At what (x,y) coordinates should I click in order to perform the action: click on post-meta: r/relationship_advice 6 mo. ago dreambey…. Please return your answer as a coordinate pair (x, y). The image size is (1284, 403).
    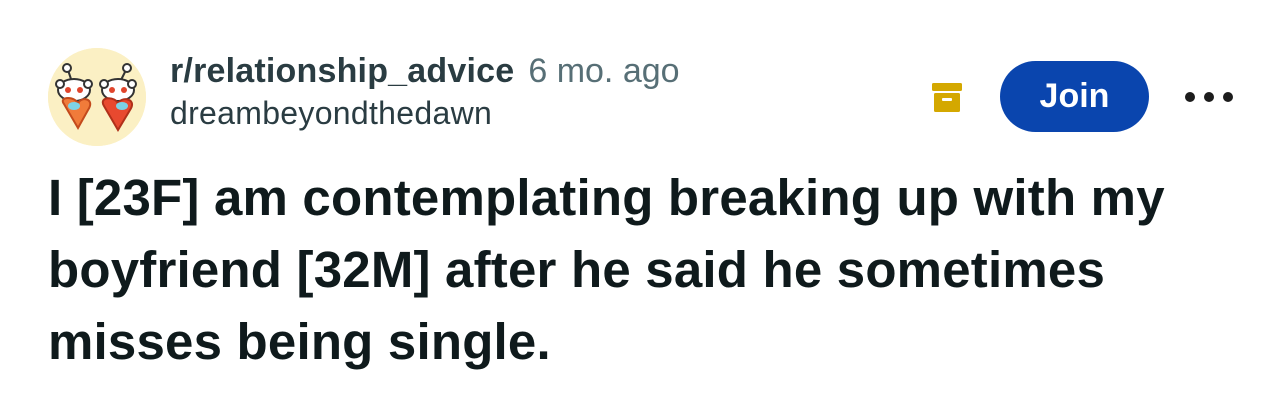
    Looking at the image, I should click on (425, 92).